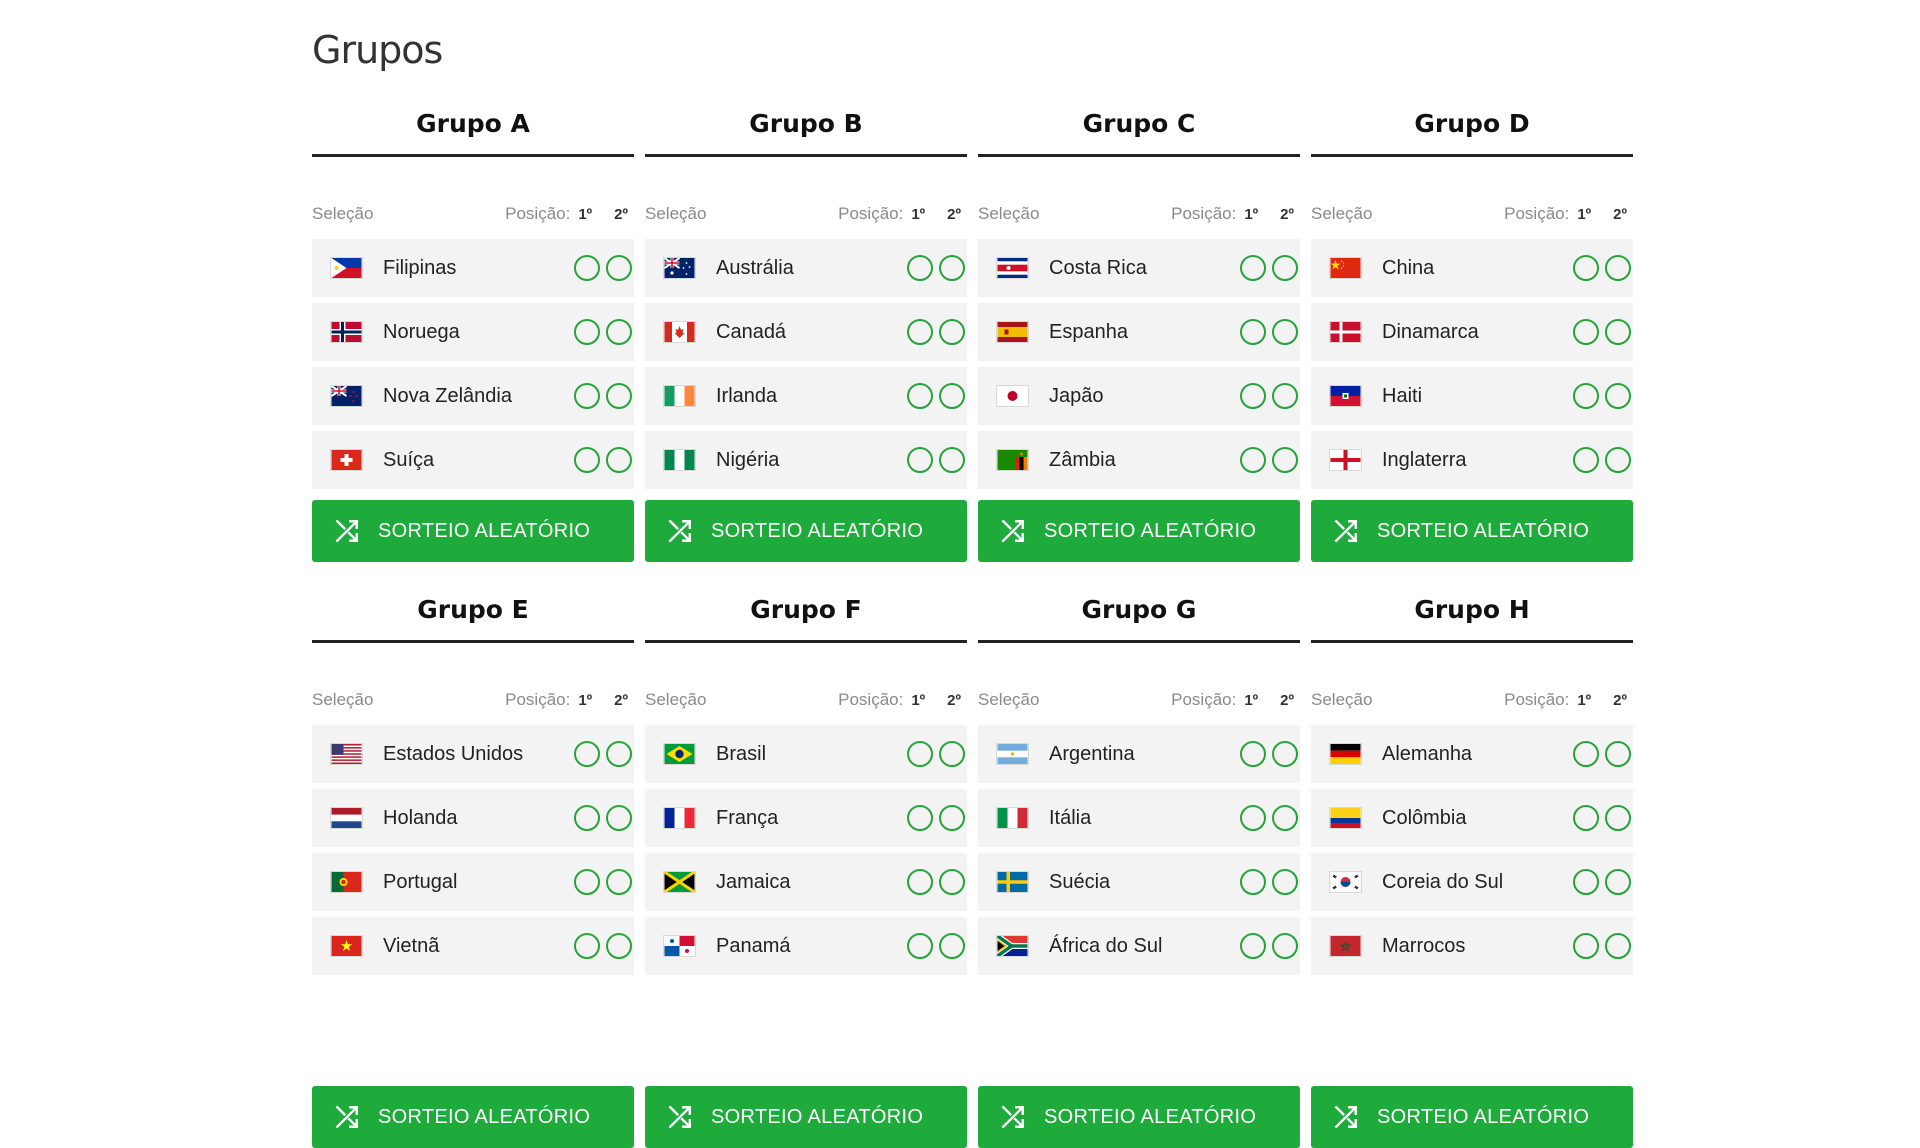  Describe the element at coordinates (346, 332) in the screenshot. I see `norway-flag-icon` at that location.